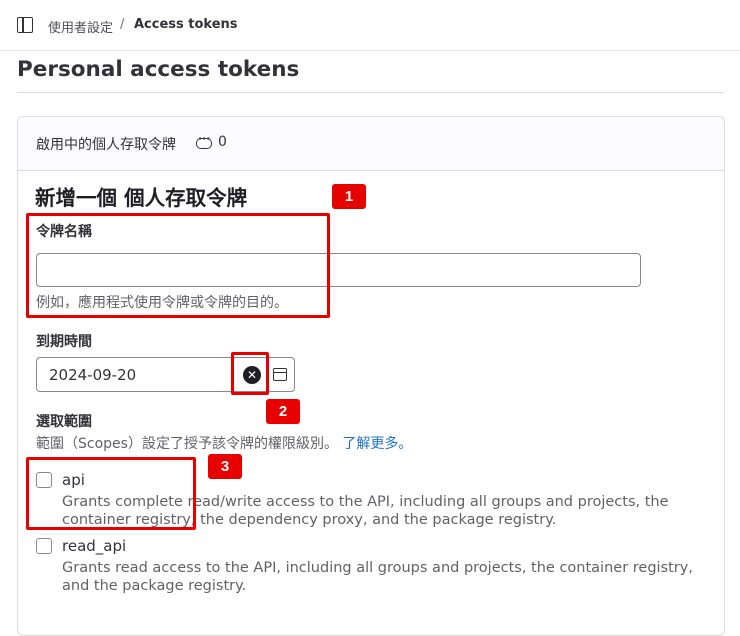  I want to click on scope-read-api-checkbox, so click(44, 546).